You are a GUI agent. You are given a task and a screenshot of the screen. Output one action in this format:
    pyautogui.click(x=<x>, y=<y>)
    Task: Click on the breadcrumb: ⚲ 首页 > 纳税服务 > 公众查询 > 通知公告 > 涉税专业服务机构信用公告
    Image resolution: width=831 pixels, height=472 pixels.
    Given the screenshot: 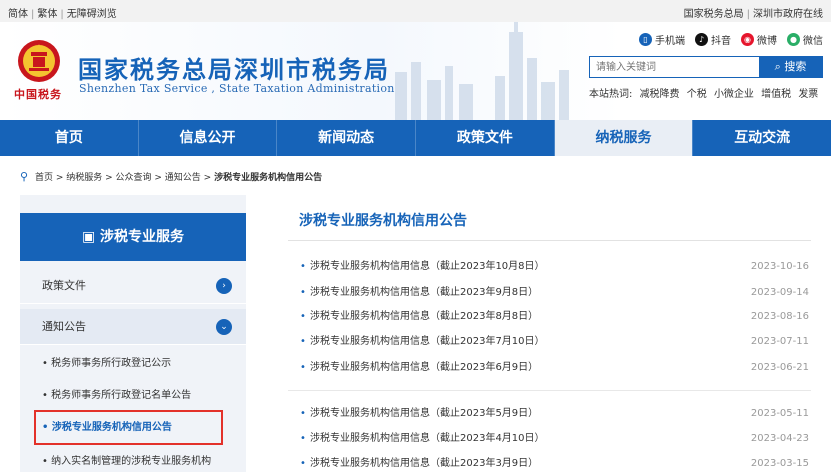 What is the action you would take?
    pyautogui.click(x=171, y=176)
    